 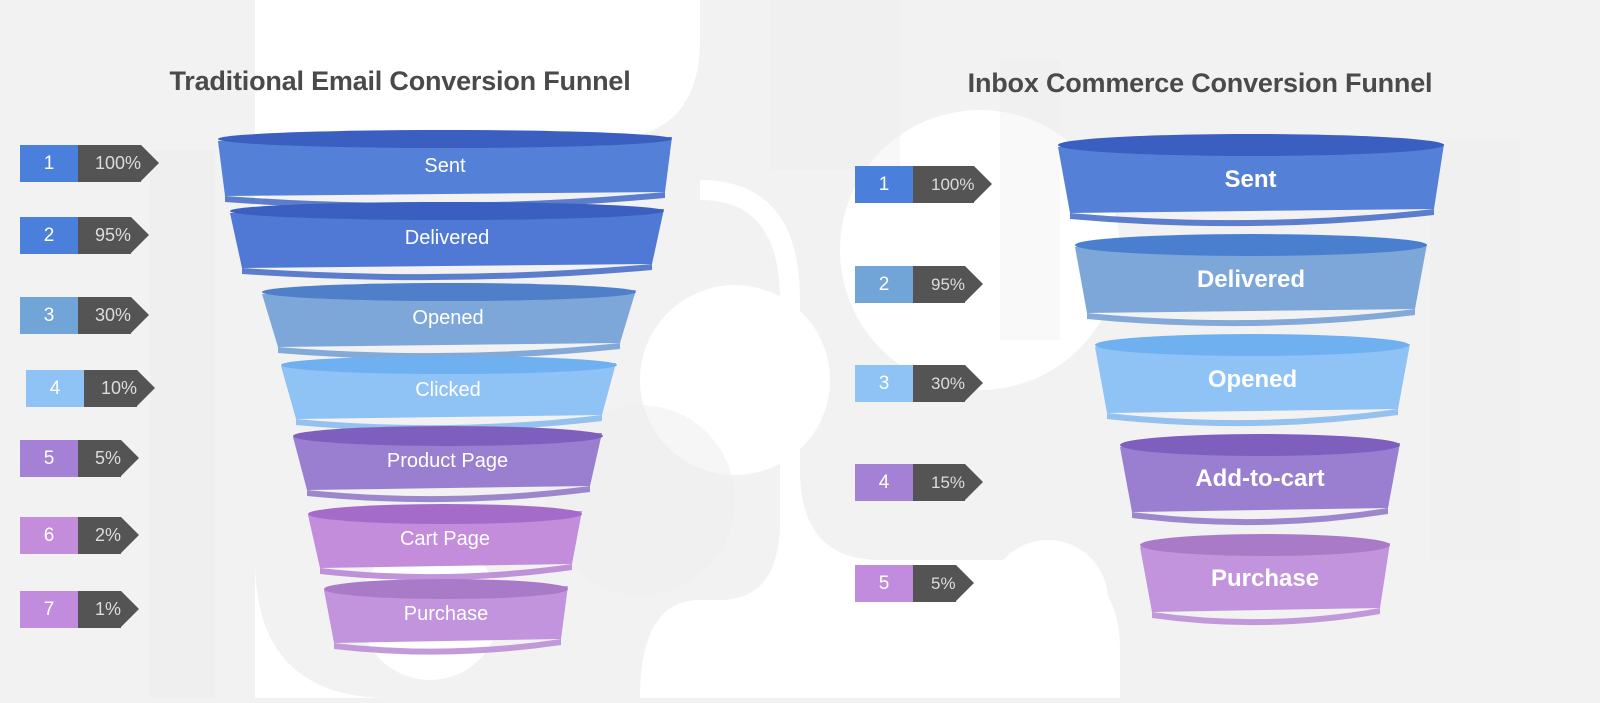 What do you see at coordinates (948, 383) in the screenshot?
I see `right-step-percent-3: 30%` at bounding box center [948, 383].